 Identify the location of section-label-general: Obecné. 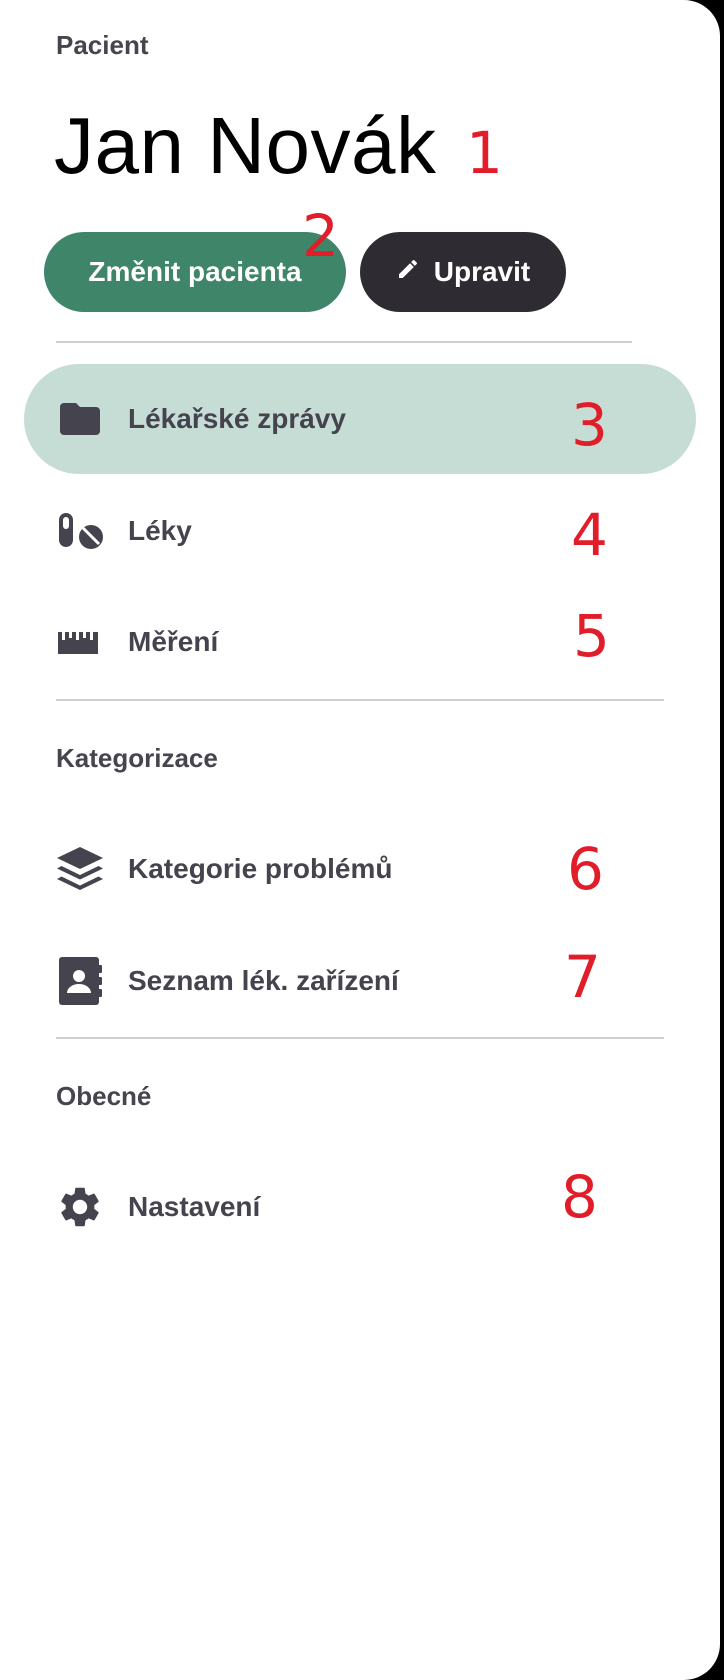
(104, 1096).